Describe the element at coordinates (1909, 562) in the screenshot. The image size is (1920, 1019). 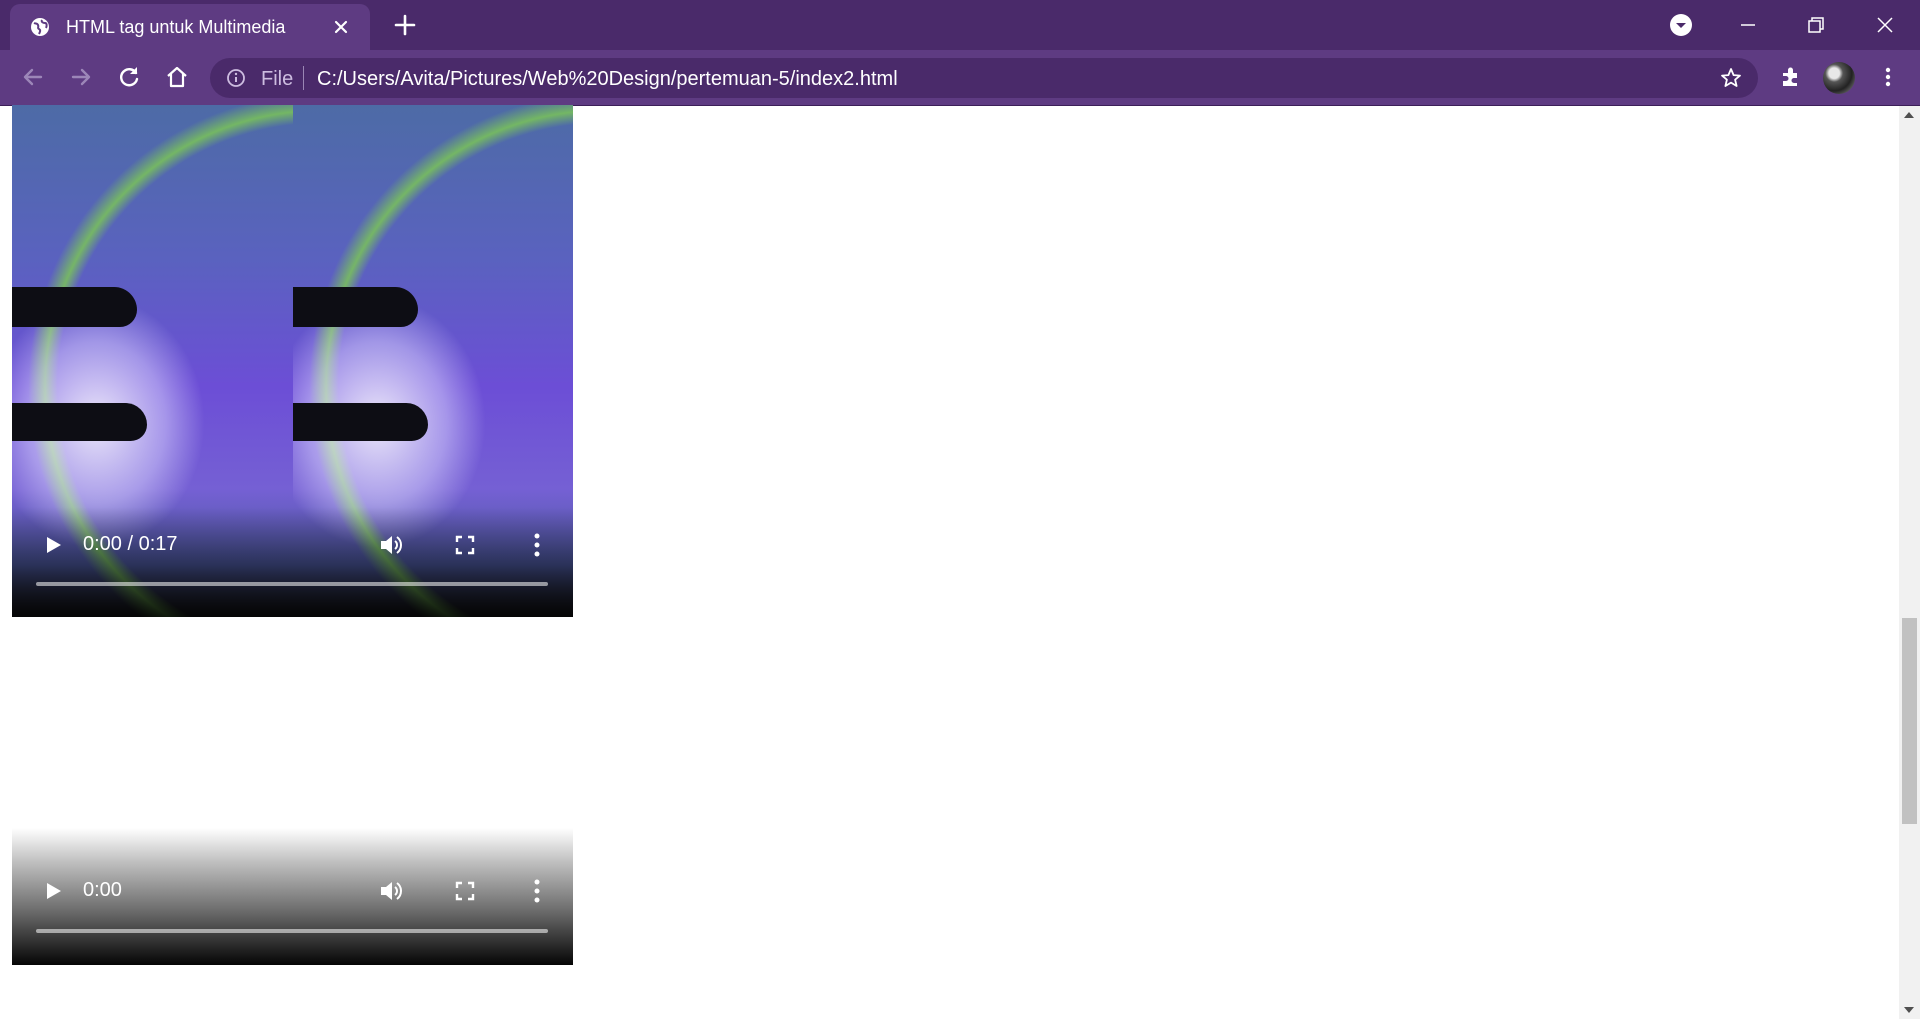
I see `page-scrollbar` at that location.